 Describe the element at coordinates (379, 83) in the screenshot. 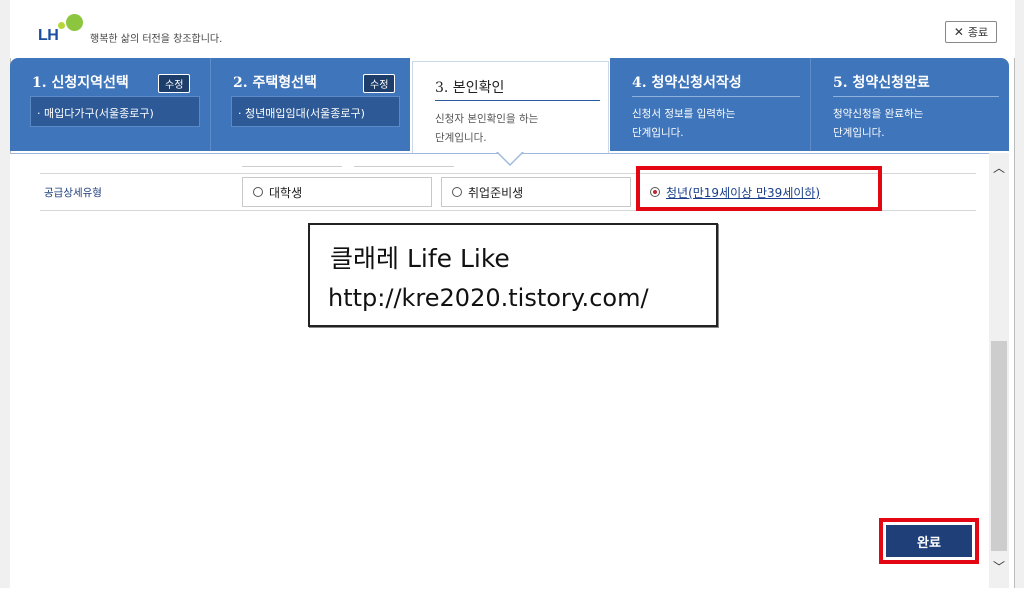

I see `step-2-edit-button: 수정` at that location.